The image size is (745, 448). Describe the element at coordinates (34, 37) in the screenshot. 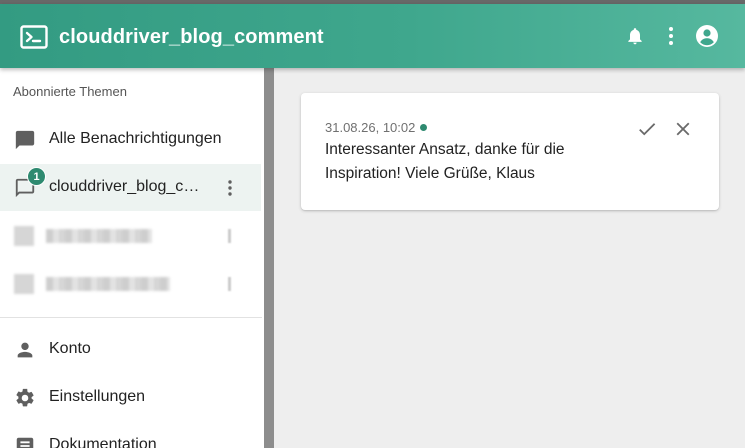

I see `terminal-icon` at that location.